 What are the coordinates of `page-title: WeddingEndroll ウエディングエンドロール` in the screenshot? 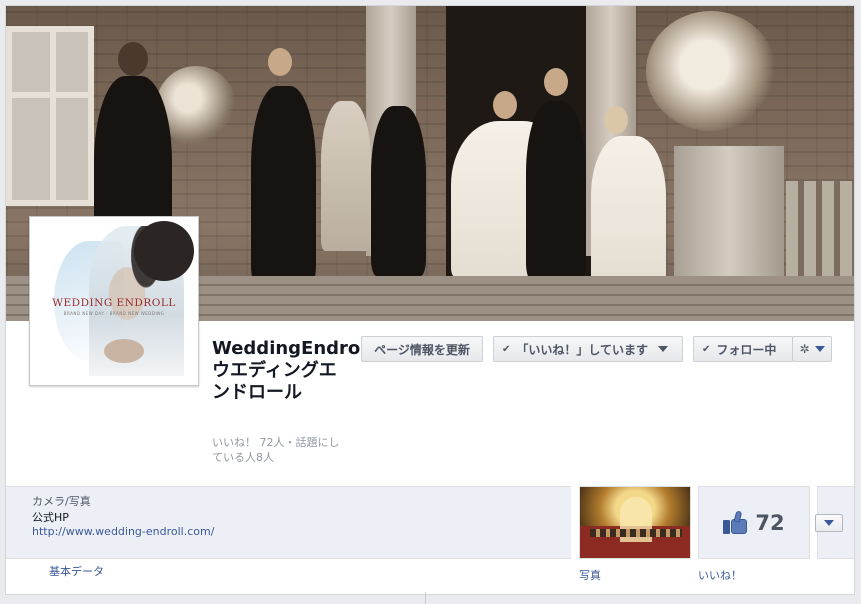 It's located at (292, 371).